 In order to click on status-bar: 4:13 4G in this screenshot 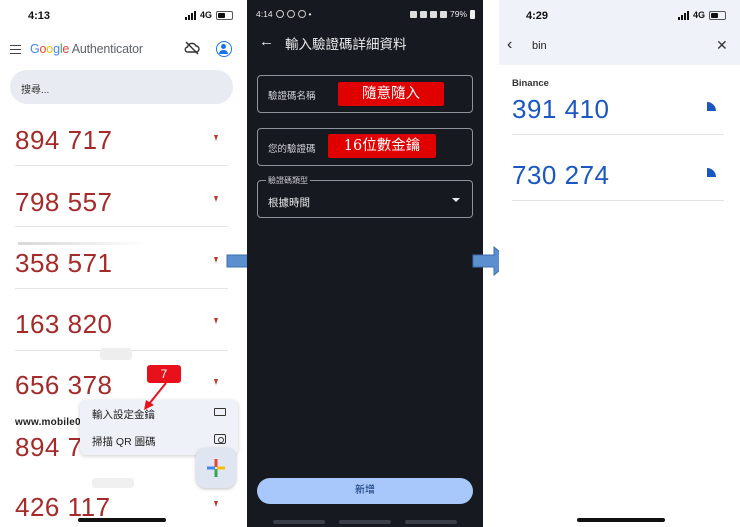, I will do `click(122, 16)`.